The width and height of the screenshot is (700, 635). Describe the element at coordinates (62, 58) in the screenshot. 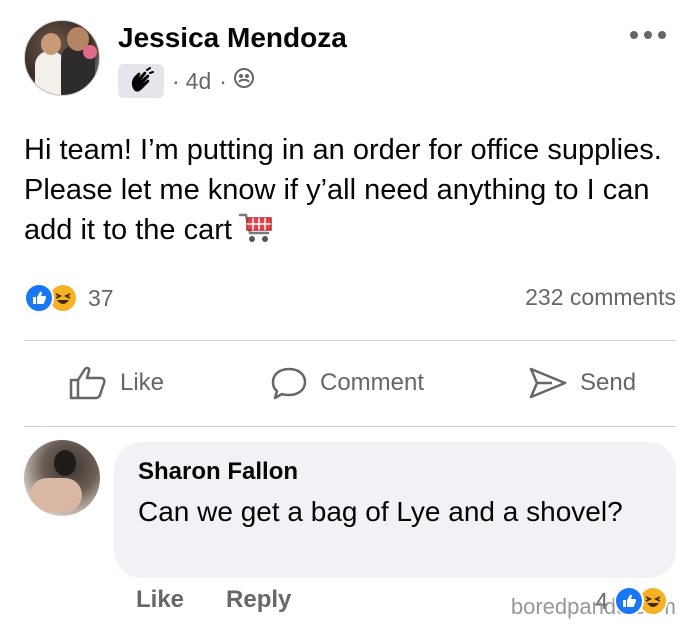

I see `author-avatar` at that location.